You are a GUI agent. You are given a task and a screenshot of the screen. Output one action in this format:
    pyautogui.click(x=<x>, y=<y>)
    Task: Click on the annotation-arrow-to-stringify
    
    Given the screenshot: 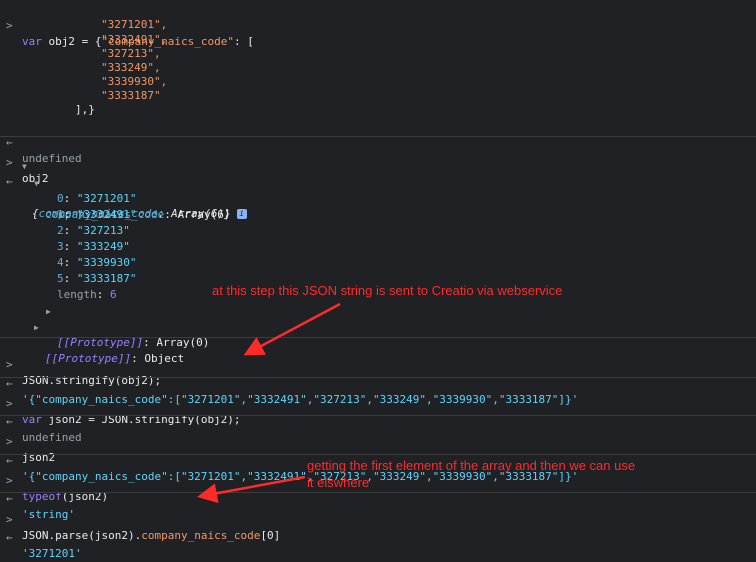 What is the action you would take?
    pyautogui.click(x=292, y=329)
    